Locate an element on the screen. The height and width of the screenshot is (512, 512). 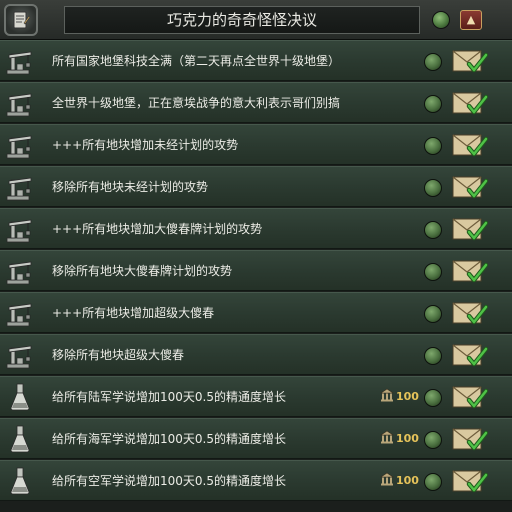
chevron-up-icon: ▲ is located at coordinates (471, 19).